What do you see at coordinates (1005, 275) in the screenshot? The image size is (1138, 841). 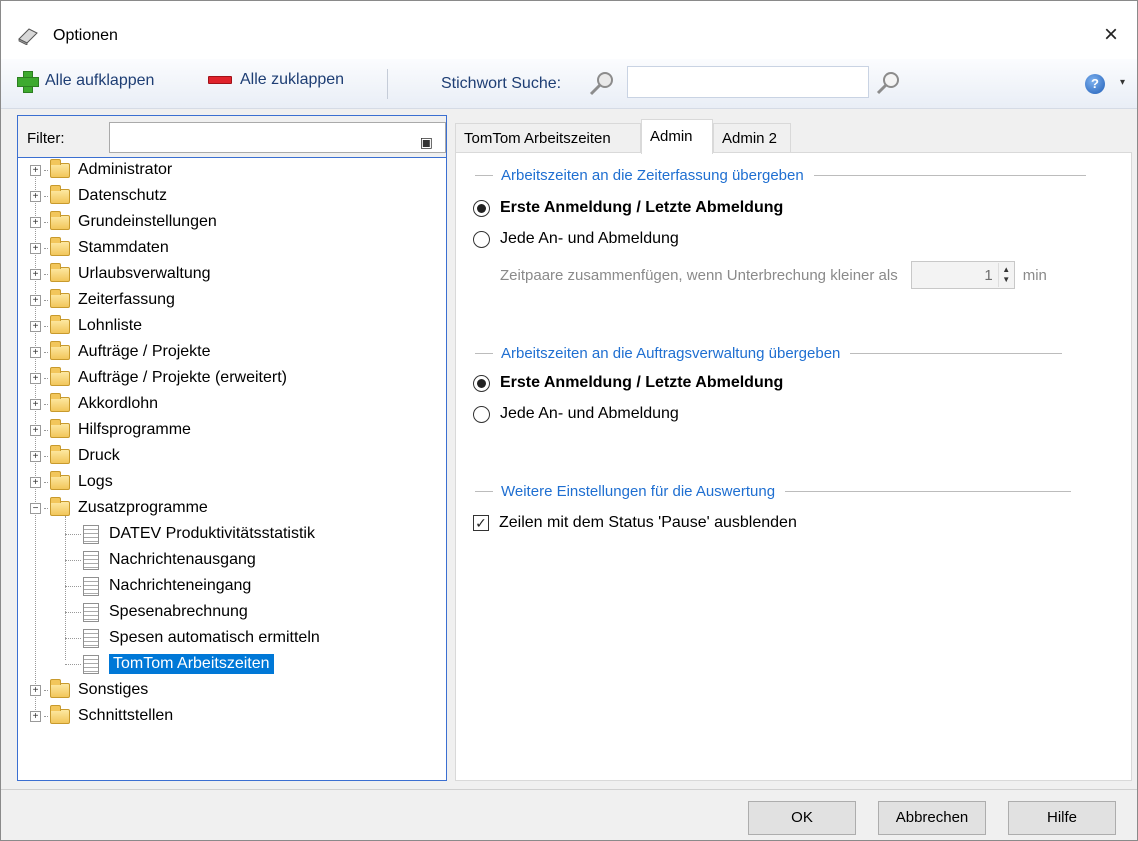 I see `spin-arrows-icon: ▲ ▼` at bounding box center [1005, 275].